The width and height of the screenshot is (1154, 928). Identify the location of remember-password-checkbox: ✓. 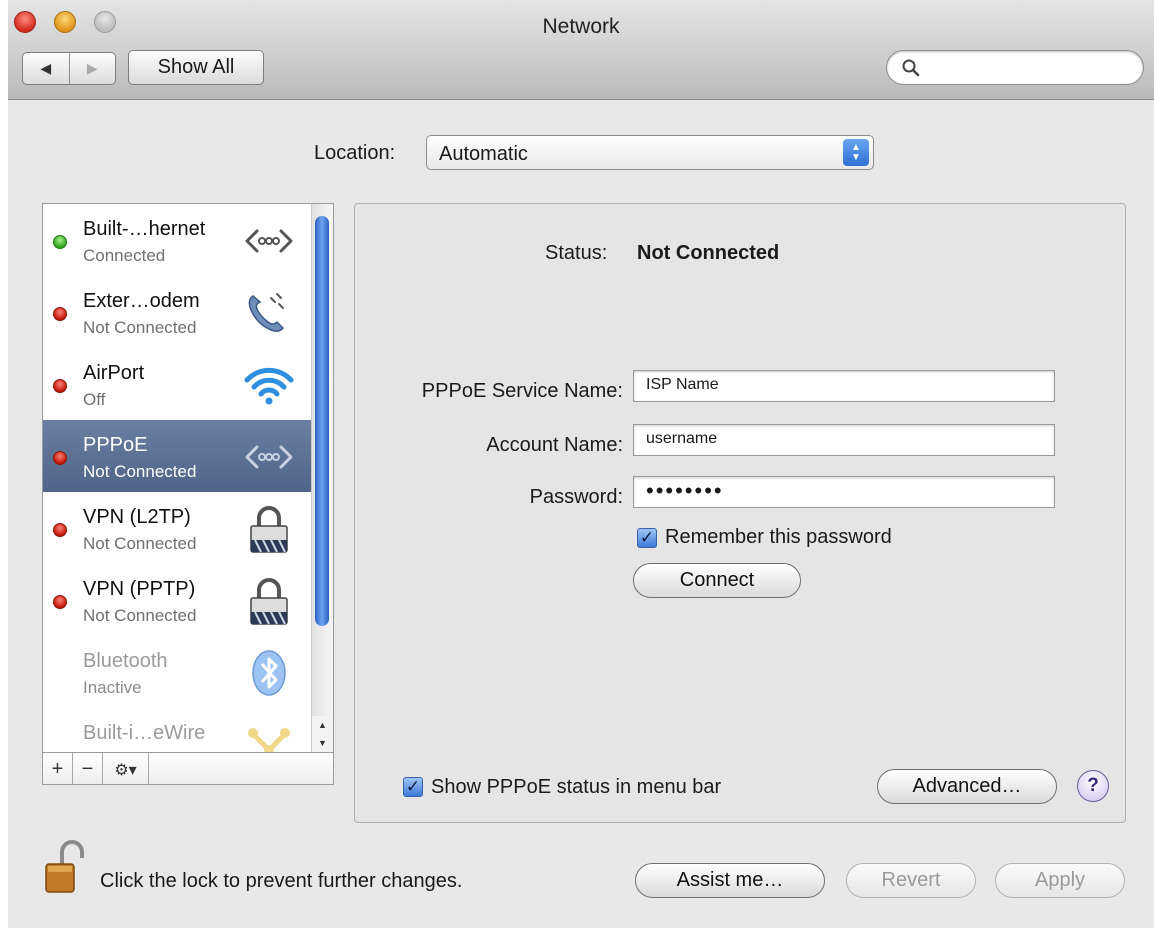
(647, 538).